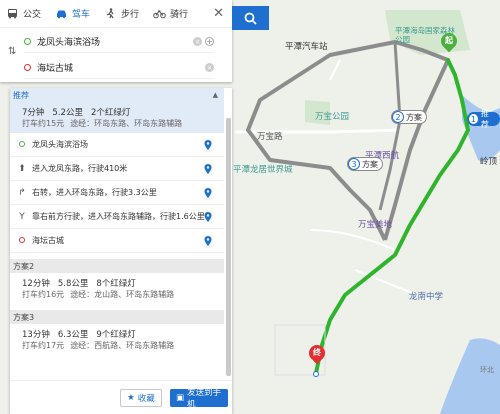  What do you see at coordinates (332, 117) in the screenshot?
I see `map-label-wanbao-park: 万宝公园` at bounding box center [332, 117].